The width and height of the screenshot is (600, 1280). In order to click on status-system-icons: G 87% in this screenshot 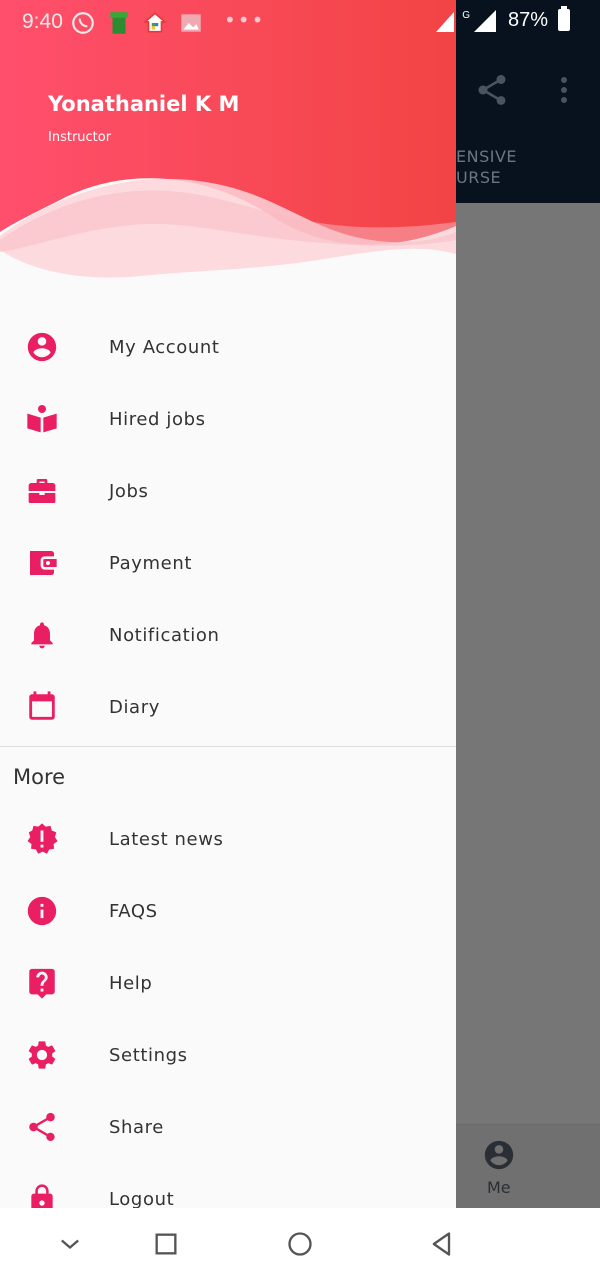, I will do `click(503, 19)`.